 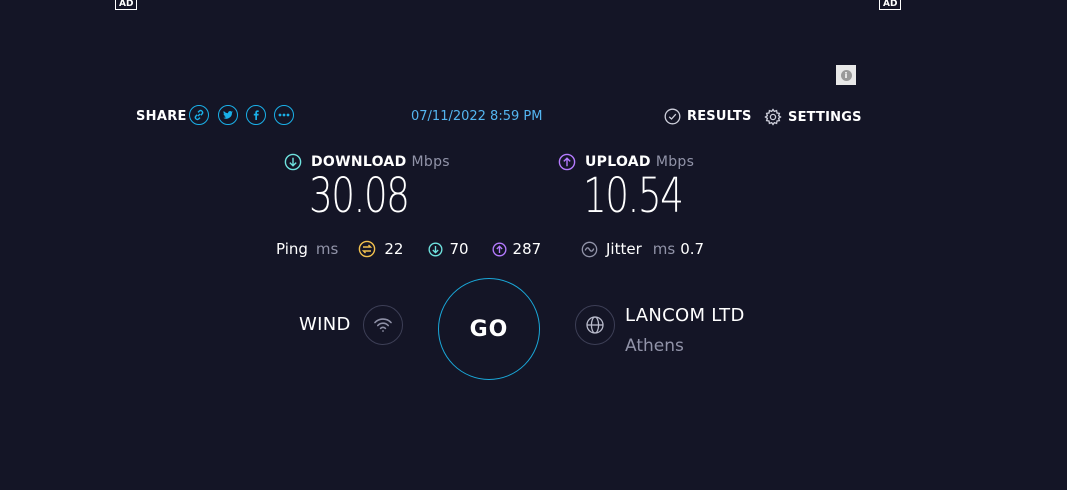 What do you see at coordinates (327, 249) in the screenshot?
I see `ping-unit: ms` at bounding box center [327, 249].